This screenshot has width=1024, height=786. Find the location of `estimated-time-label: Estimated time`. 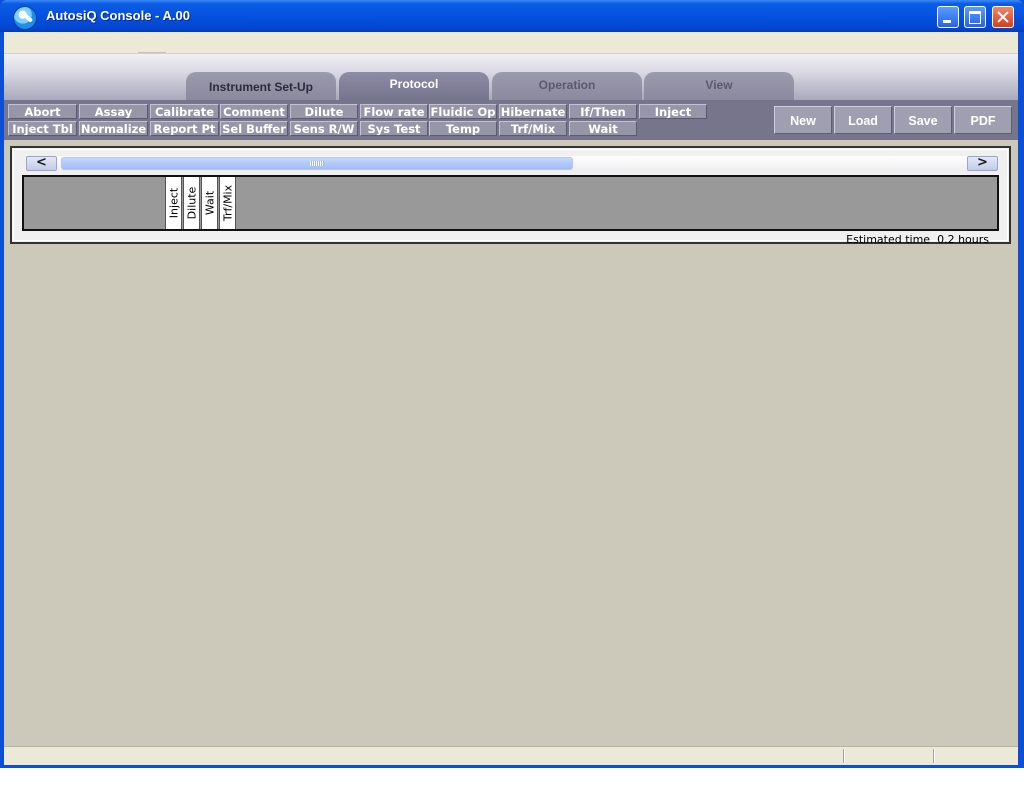

estimated-time-label: Estimated time is located at coordinates (888, 239).